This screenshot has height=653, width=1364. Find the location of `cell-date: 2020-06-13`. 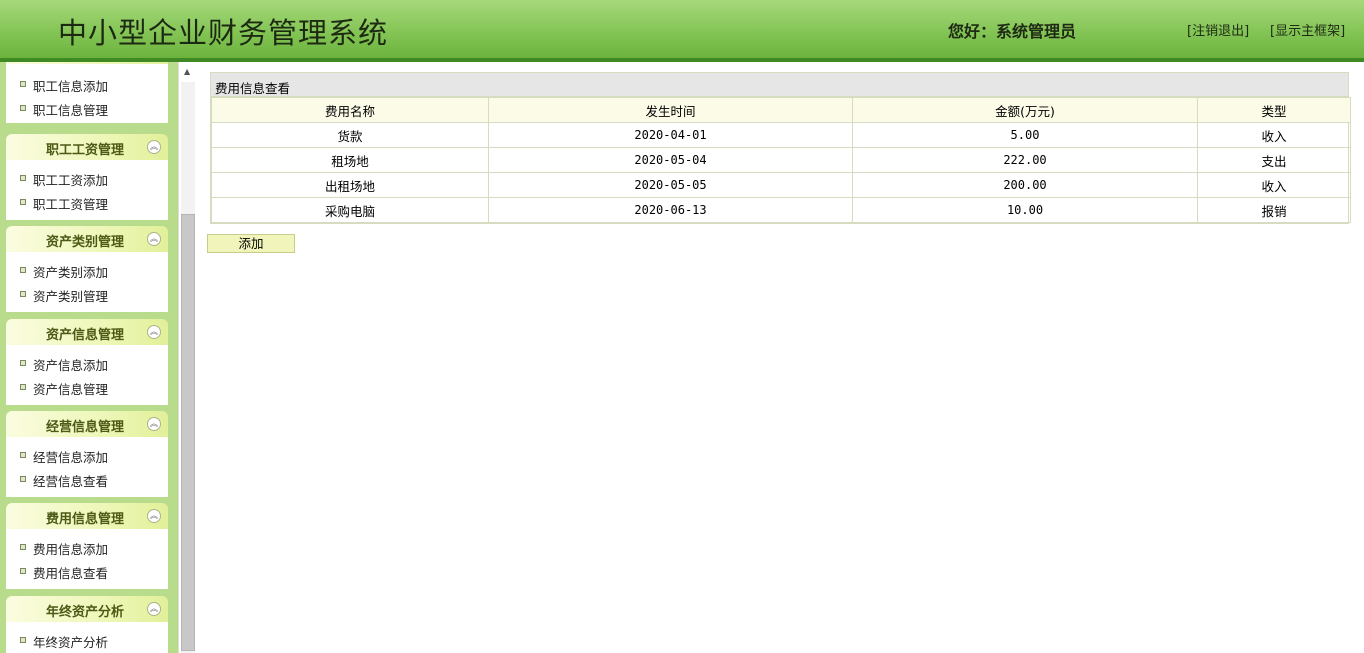

cell-date: 2020-06-13 is located at coordinates (670, 210).